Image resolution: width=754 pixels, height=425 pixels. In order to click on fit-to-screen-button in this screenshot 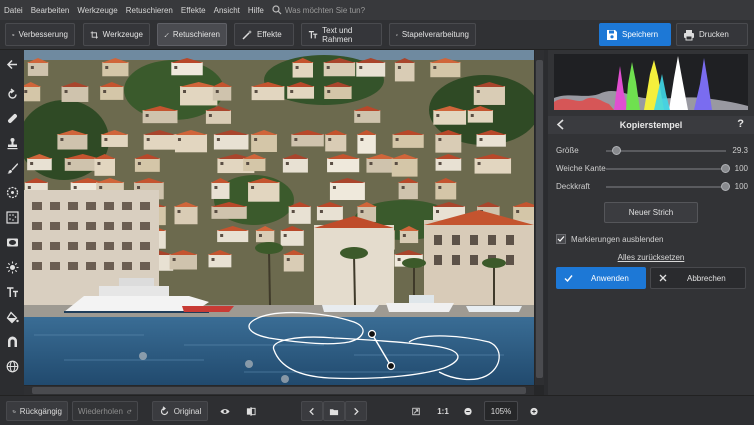, I will do `click(416, 411)`.